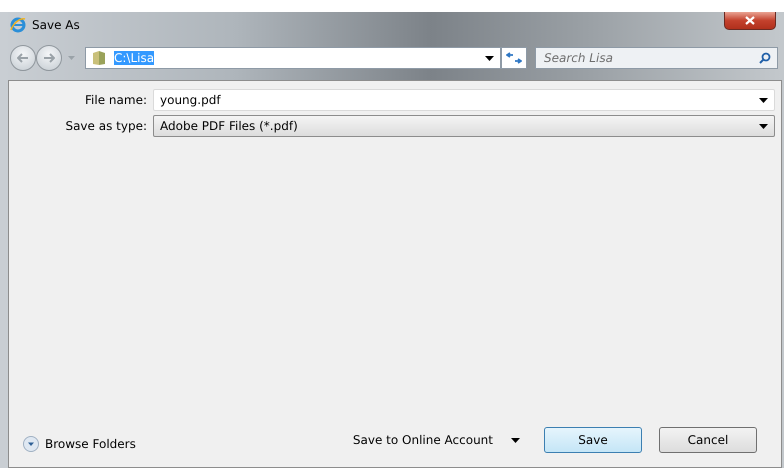  I want to click on close-icon, so click(750, 20).